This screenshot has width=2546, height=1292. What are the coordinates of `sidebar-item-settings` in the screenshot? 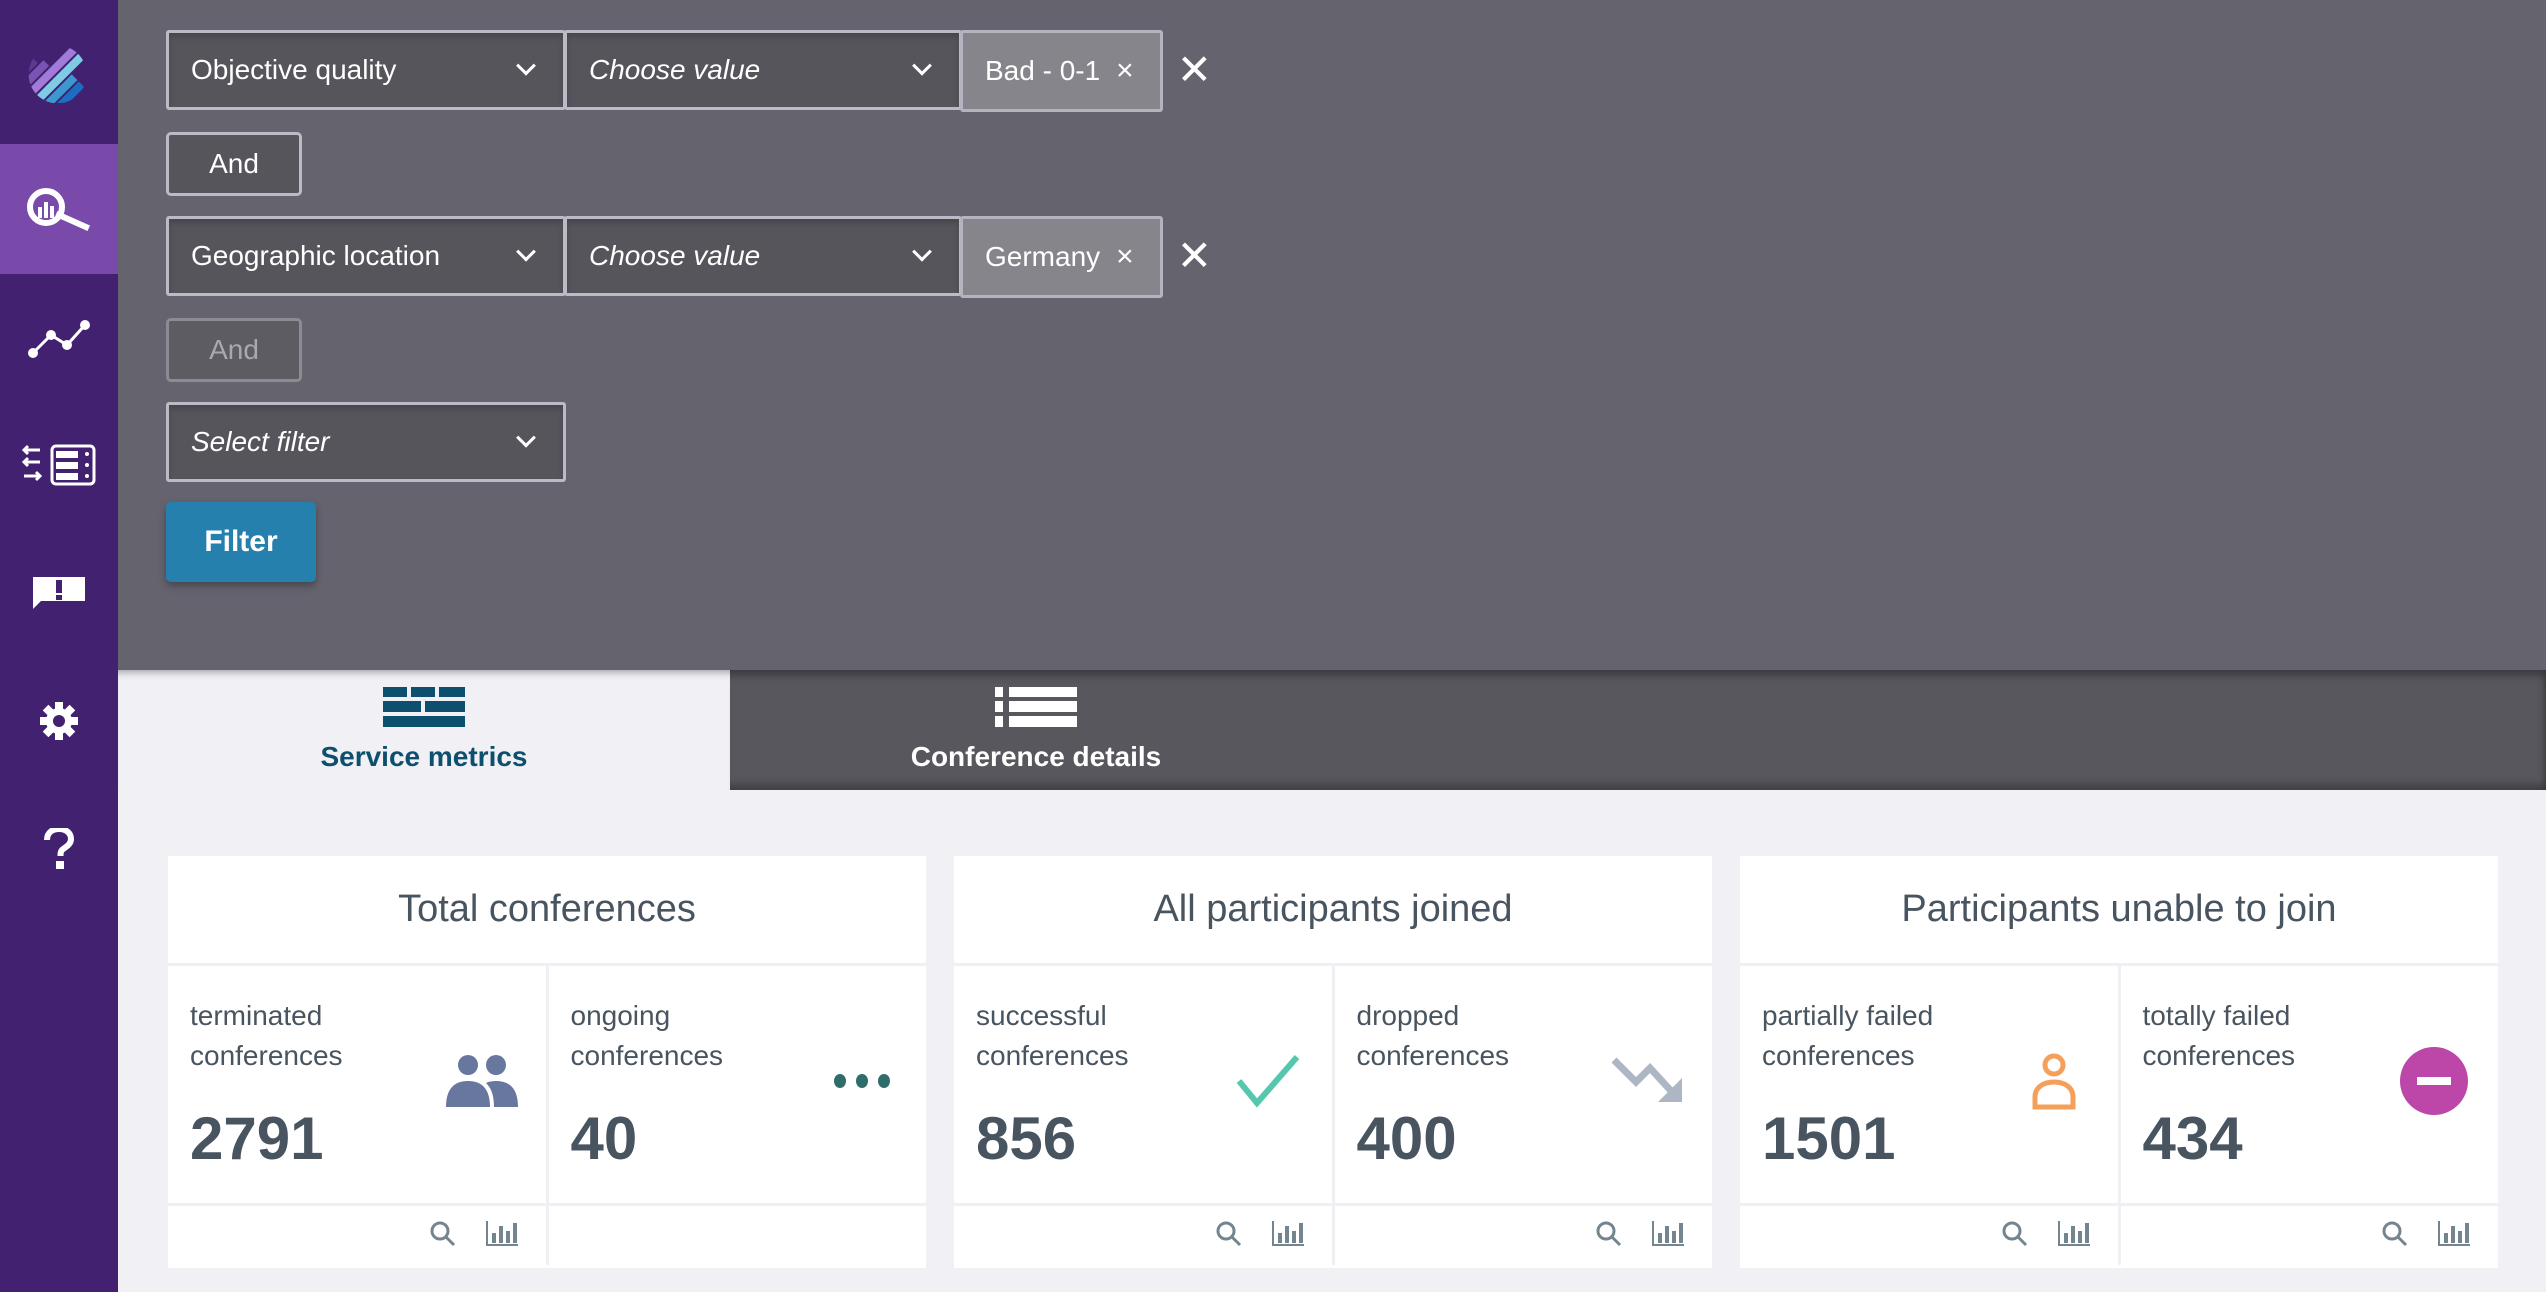 It's located at (59, 721).